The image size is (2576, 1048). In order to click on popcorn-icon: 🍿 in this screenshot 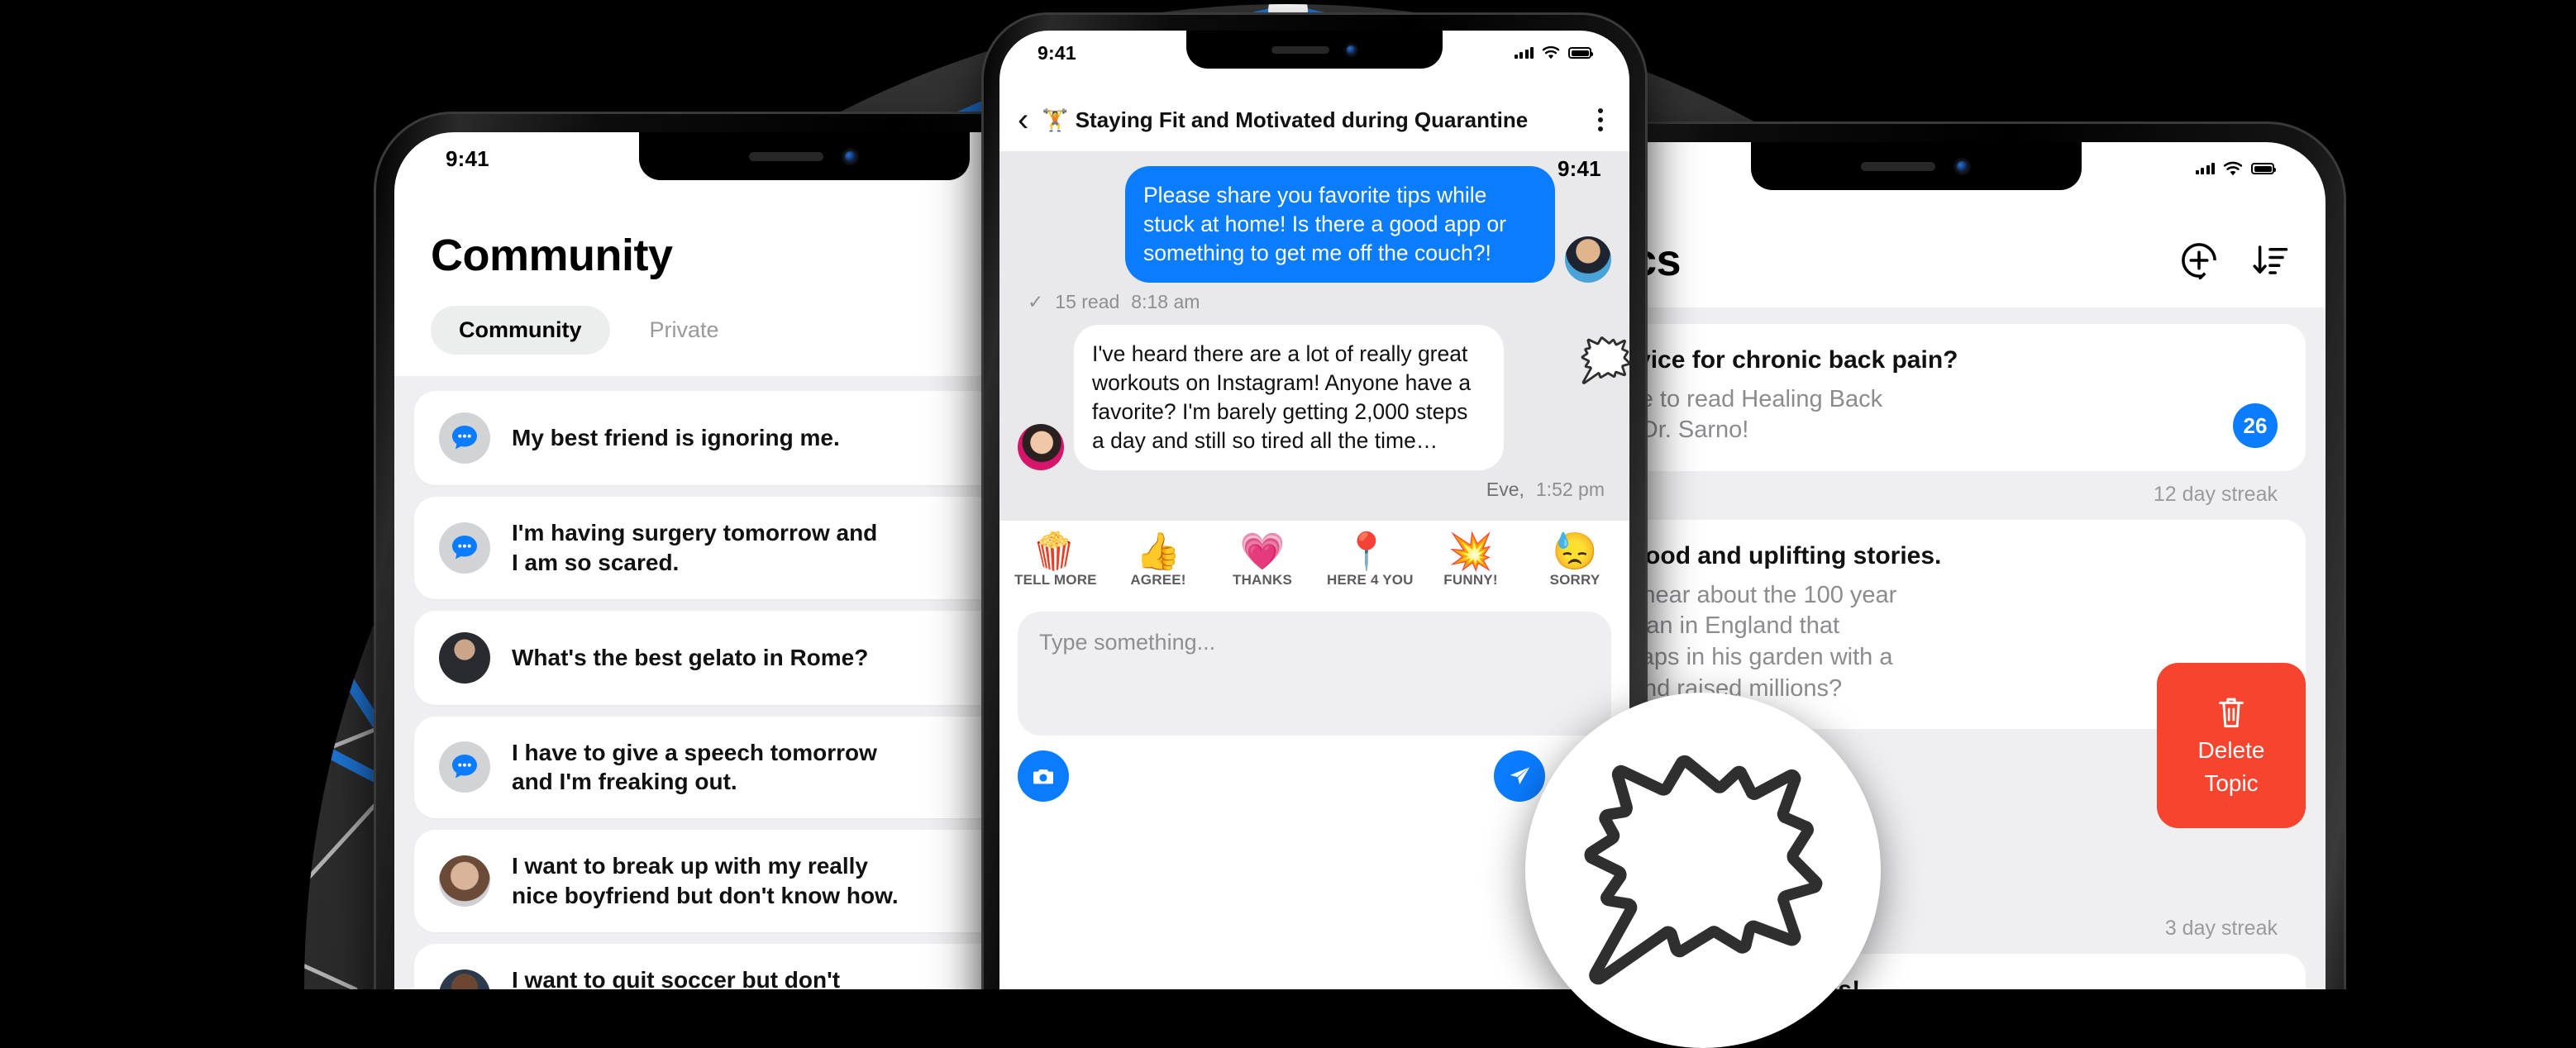, I will do `click(1054, 551)`.